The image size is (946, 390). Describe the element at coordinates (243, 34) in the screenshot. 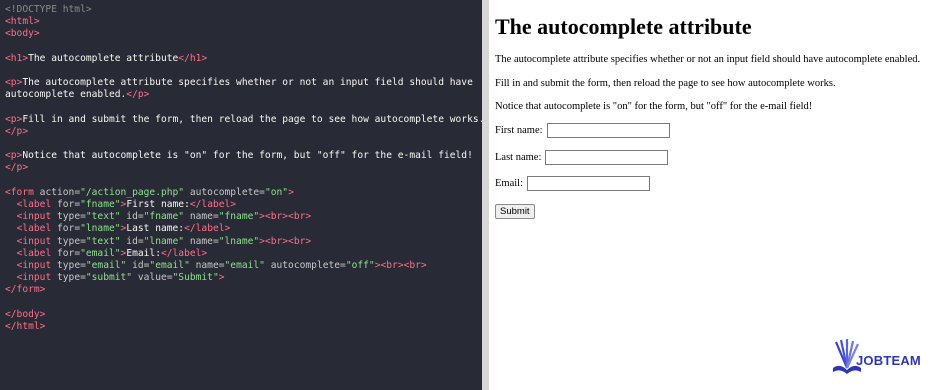

I see `code-line: <body>` at that location.